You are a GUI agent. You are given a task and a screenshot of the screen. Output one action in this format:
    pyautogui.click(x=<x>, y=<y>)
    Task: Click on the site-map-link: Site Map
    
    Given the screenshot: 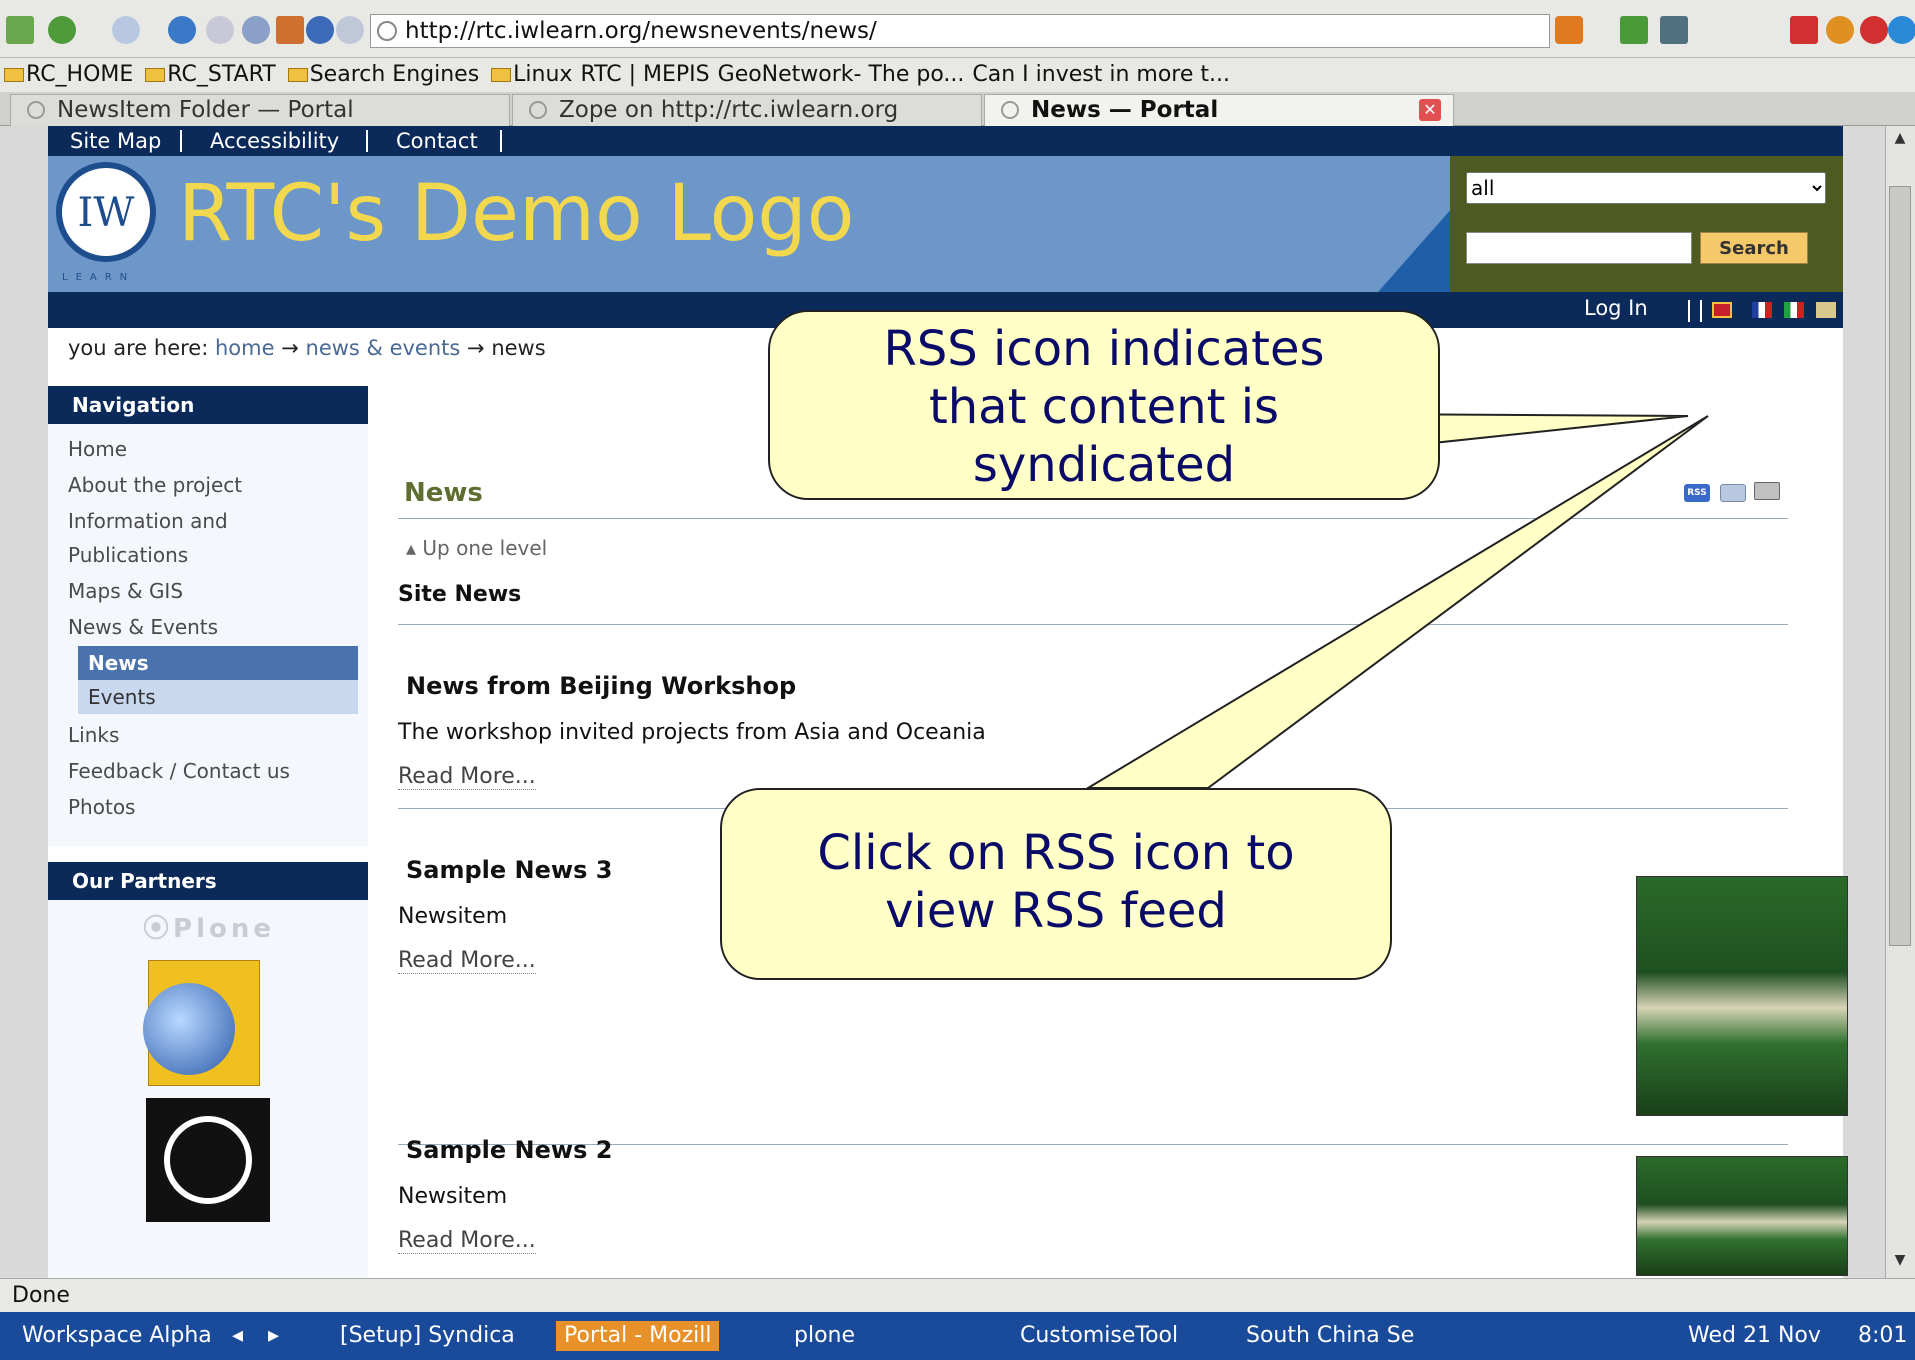 What is the action you would take?
    pyautogui.click(x=115, y=141)
    